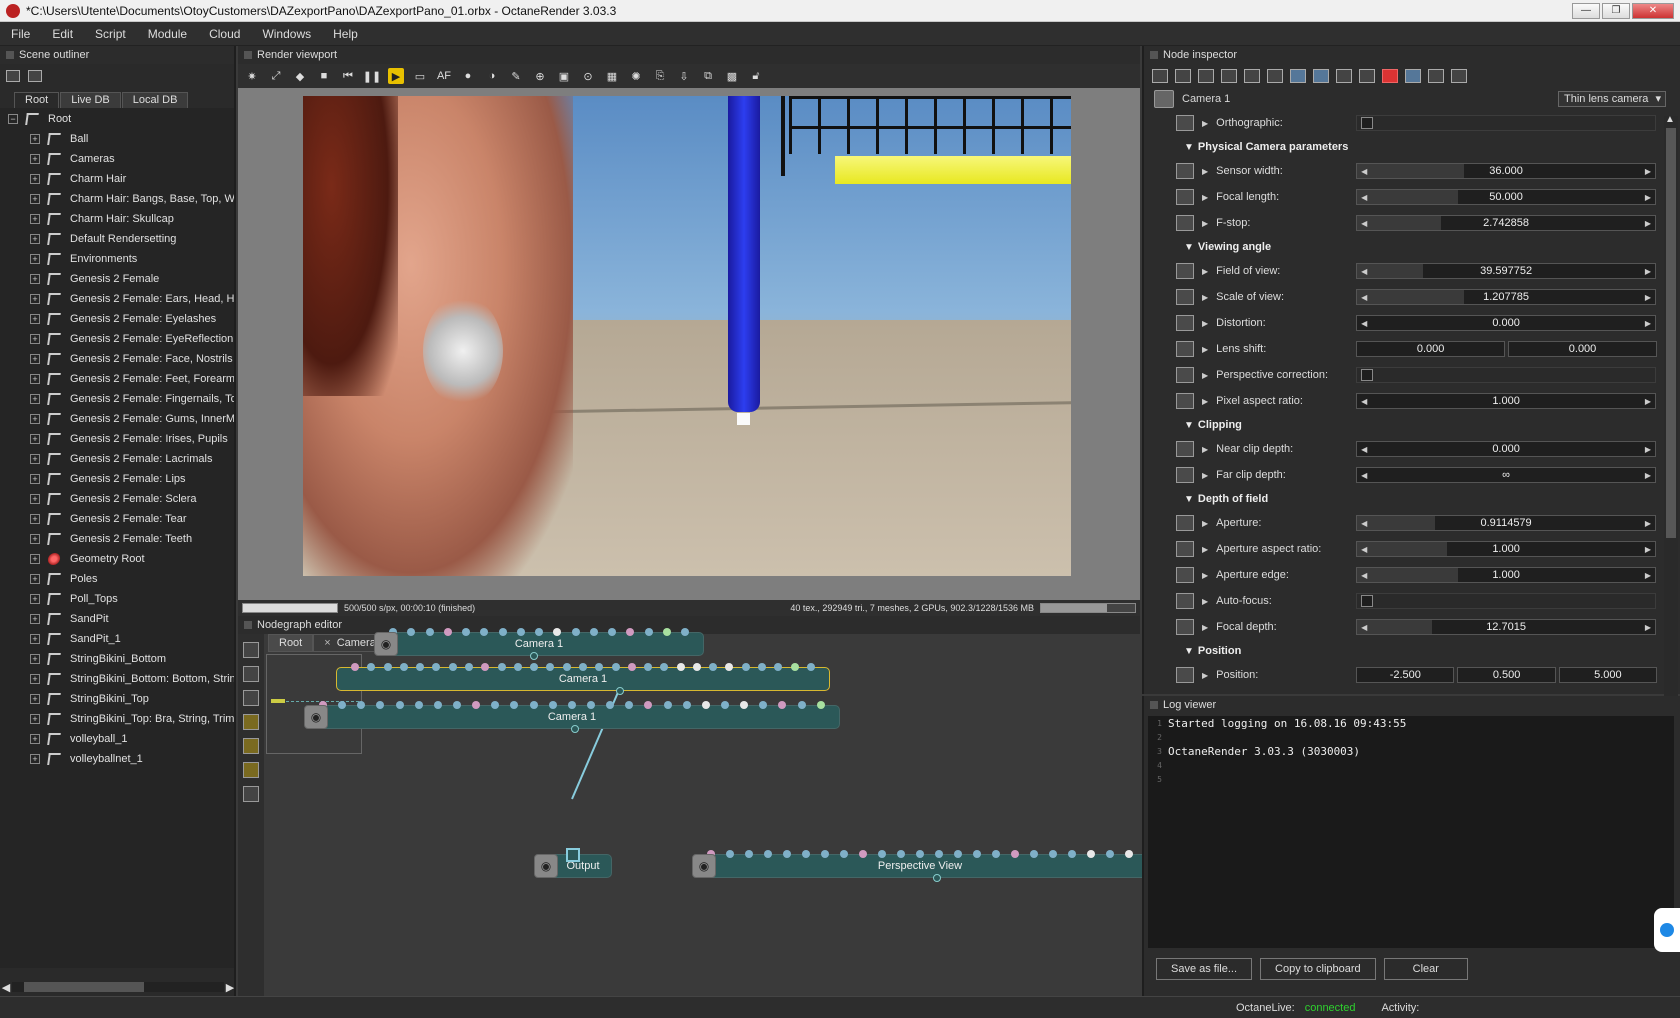 The width and height of the screenshot is (1680, 1018). What do you see at coordinates (660, 76) in the screenshot?
I see `copy-image-icon: ⎘` at bounding box center [660, 76].